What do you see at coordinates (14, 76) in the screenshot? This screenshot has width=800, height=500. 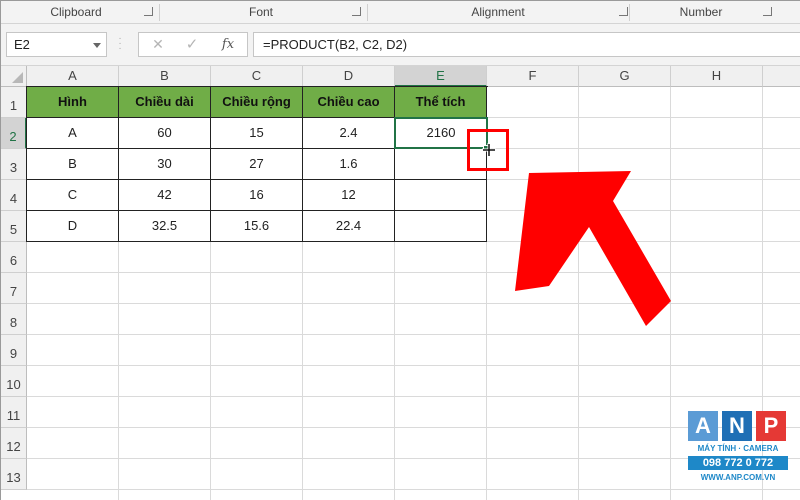 I see `select-all-corner` at bounding box center [14, 76].